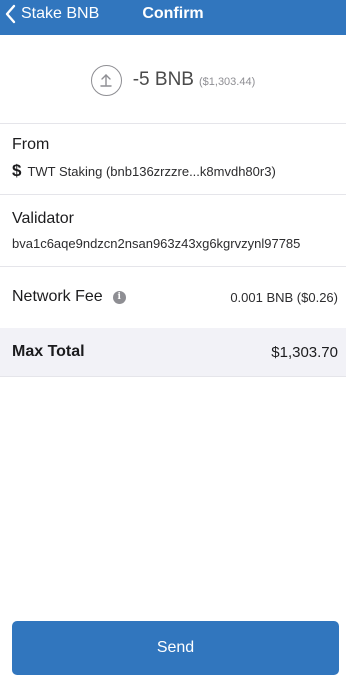  Describe the element at coordinates (31, 144) in the screenshot. I see `from-label: From` at that location.